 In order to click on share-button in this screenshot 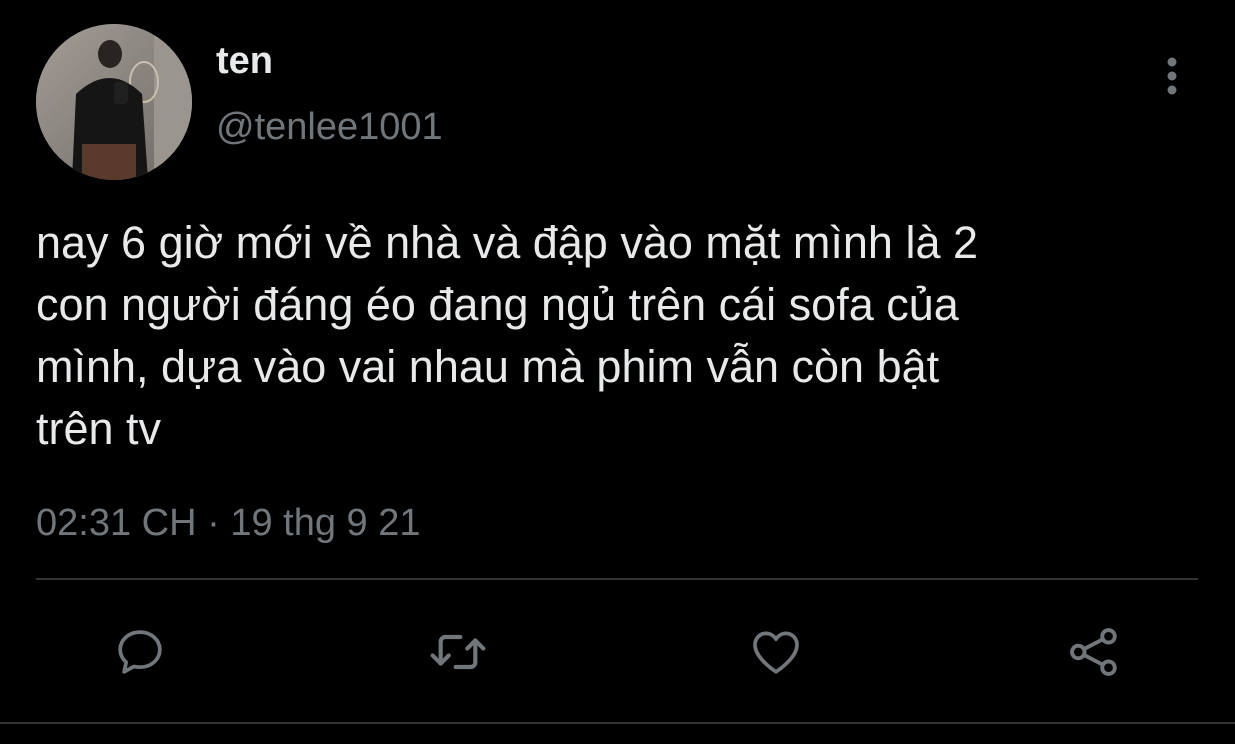, I will do `click(1094, 652)`.